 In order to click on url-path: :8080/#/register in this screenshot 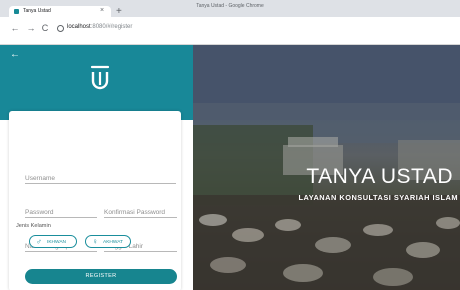, I will do `click(111, 27)`.